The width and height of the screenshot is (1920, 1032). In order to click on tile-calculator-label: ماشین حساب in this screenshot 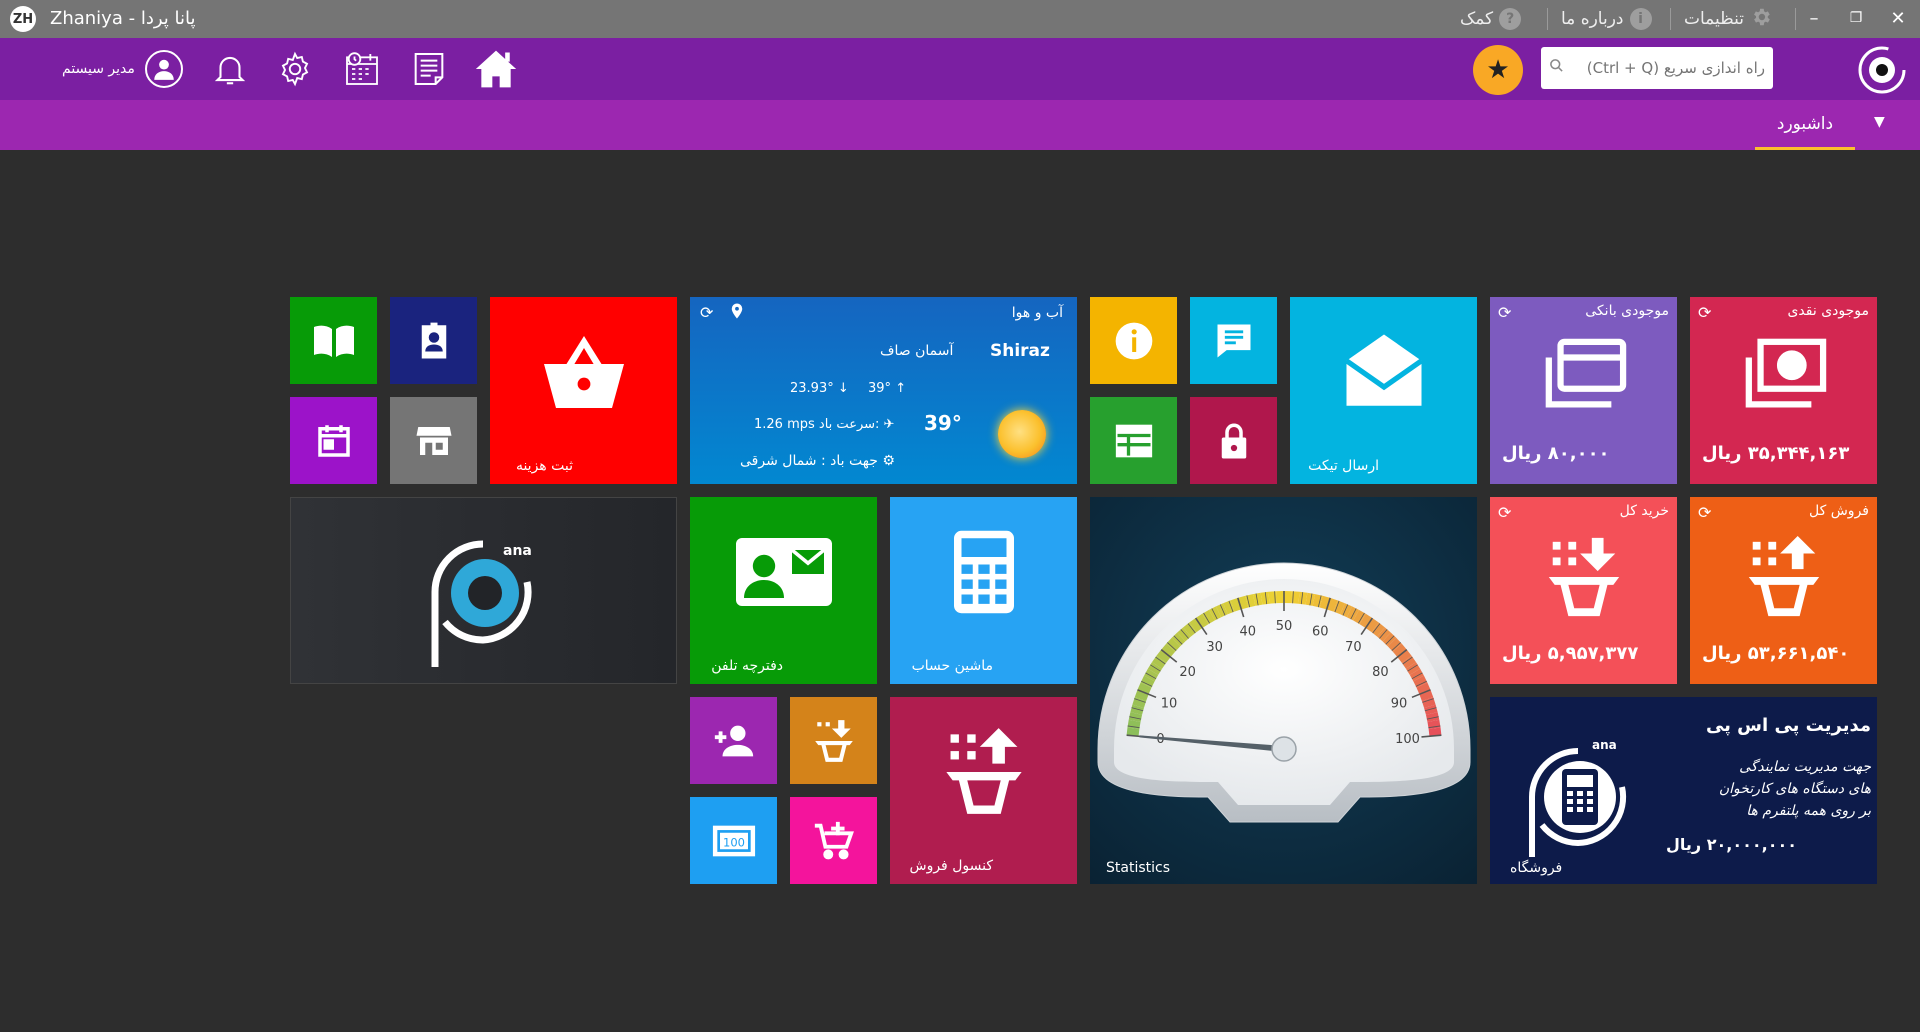, I will do `click(952, 666)`.